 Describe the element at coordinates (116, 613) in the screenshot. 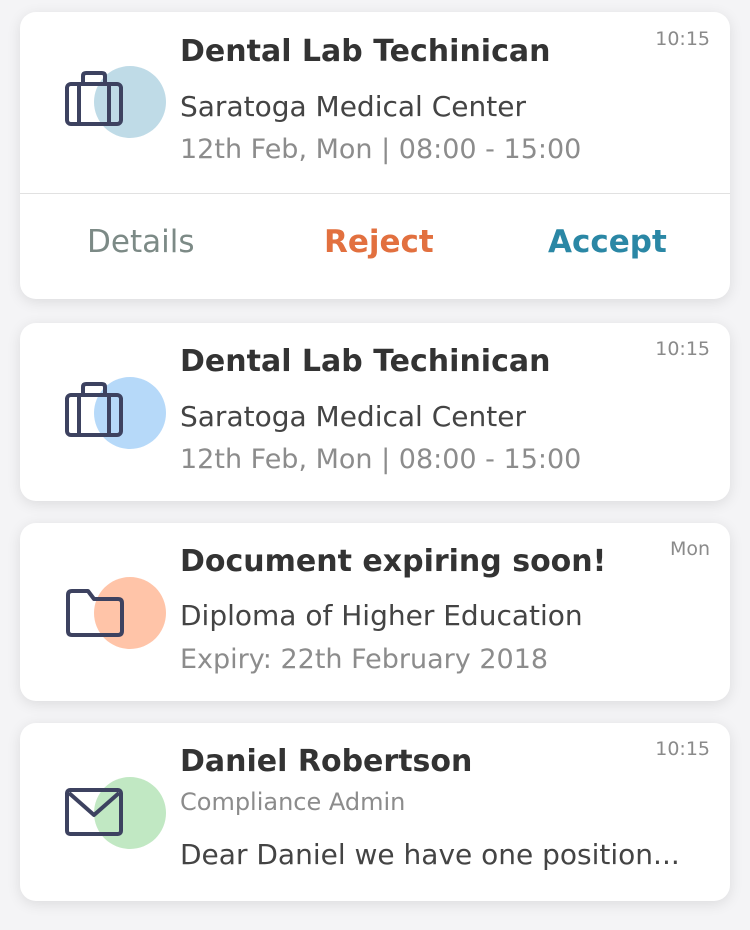

I see `folder-icon` at that location.